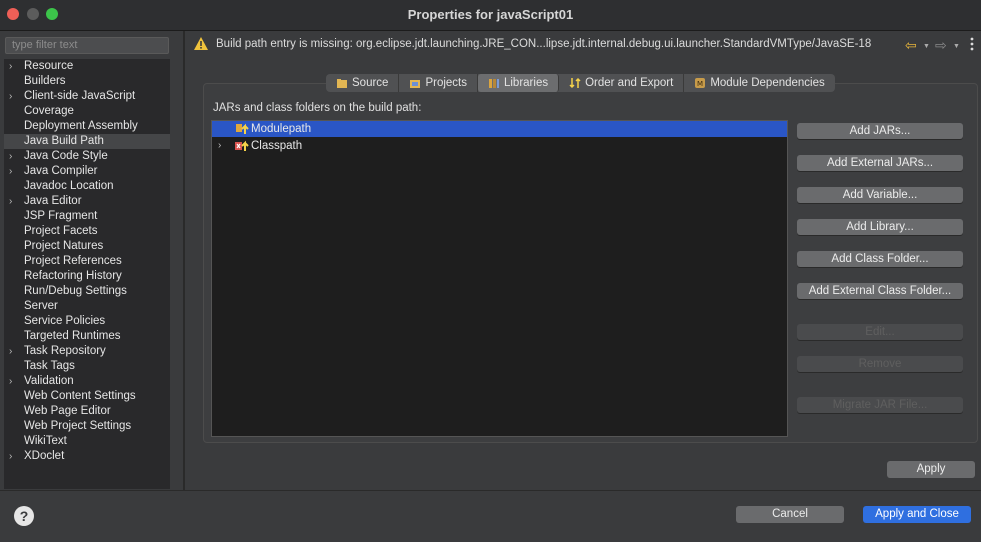 This screenshot has height=542, width=981. What do you see at coordinates (87, 66) in the screenshot?
I see `sidebar-item: › Resource` at bounding box center [87, 66].